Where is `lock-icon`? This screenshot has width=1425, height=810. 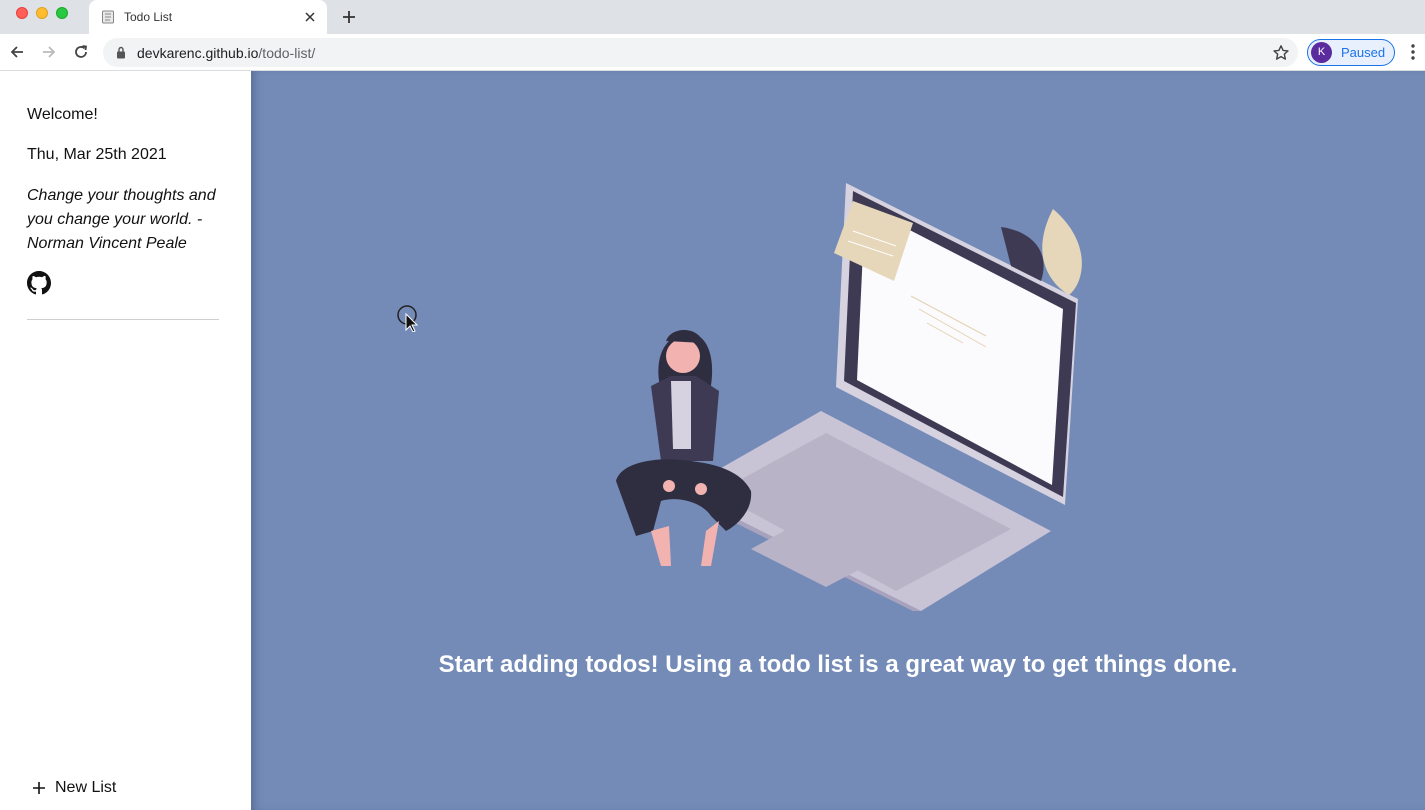 lock-icon is located at coordinates (121, 52).